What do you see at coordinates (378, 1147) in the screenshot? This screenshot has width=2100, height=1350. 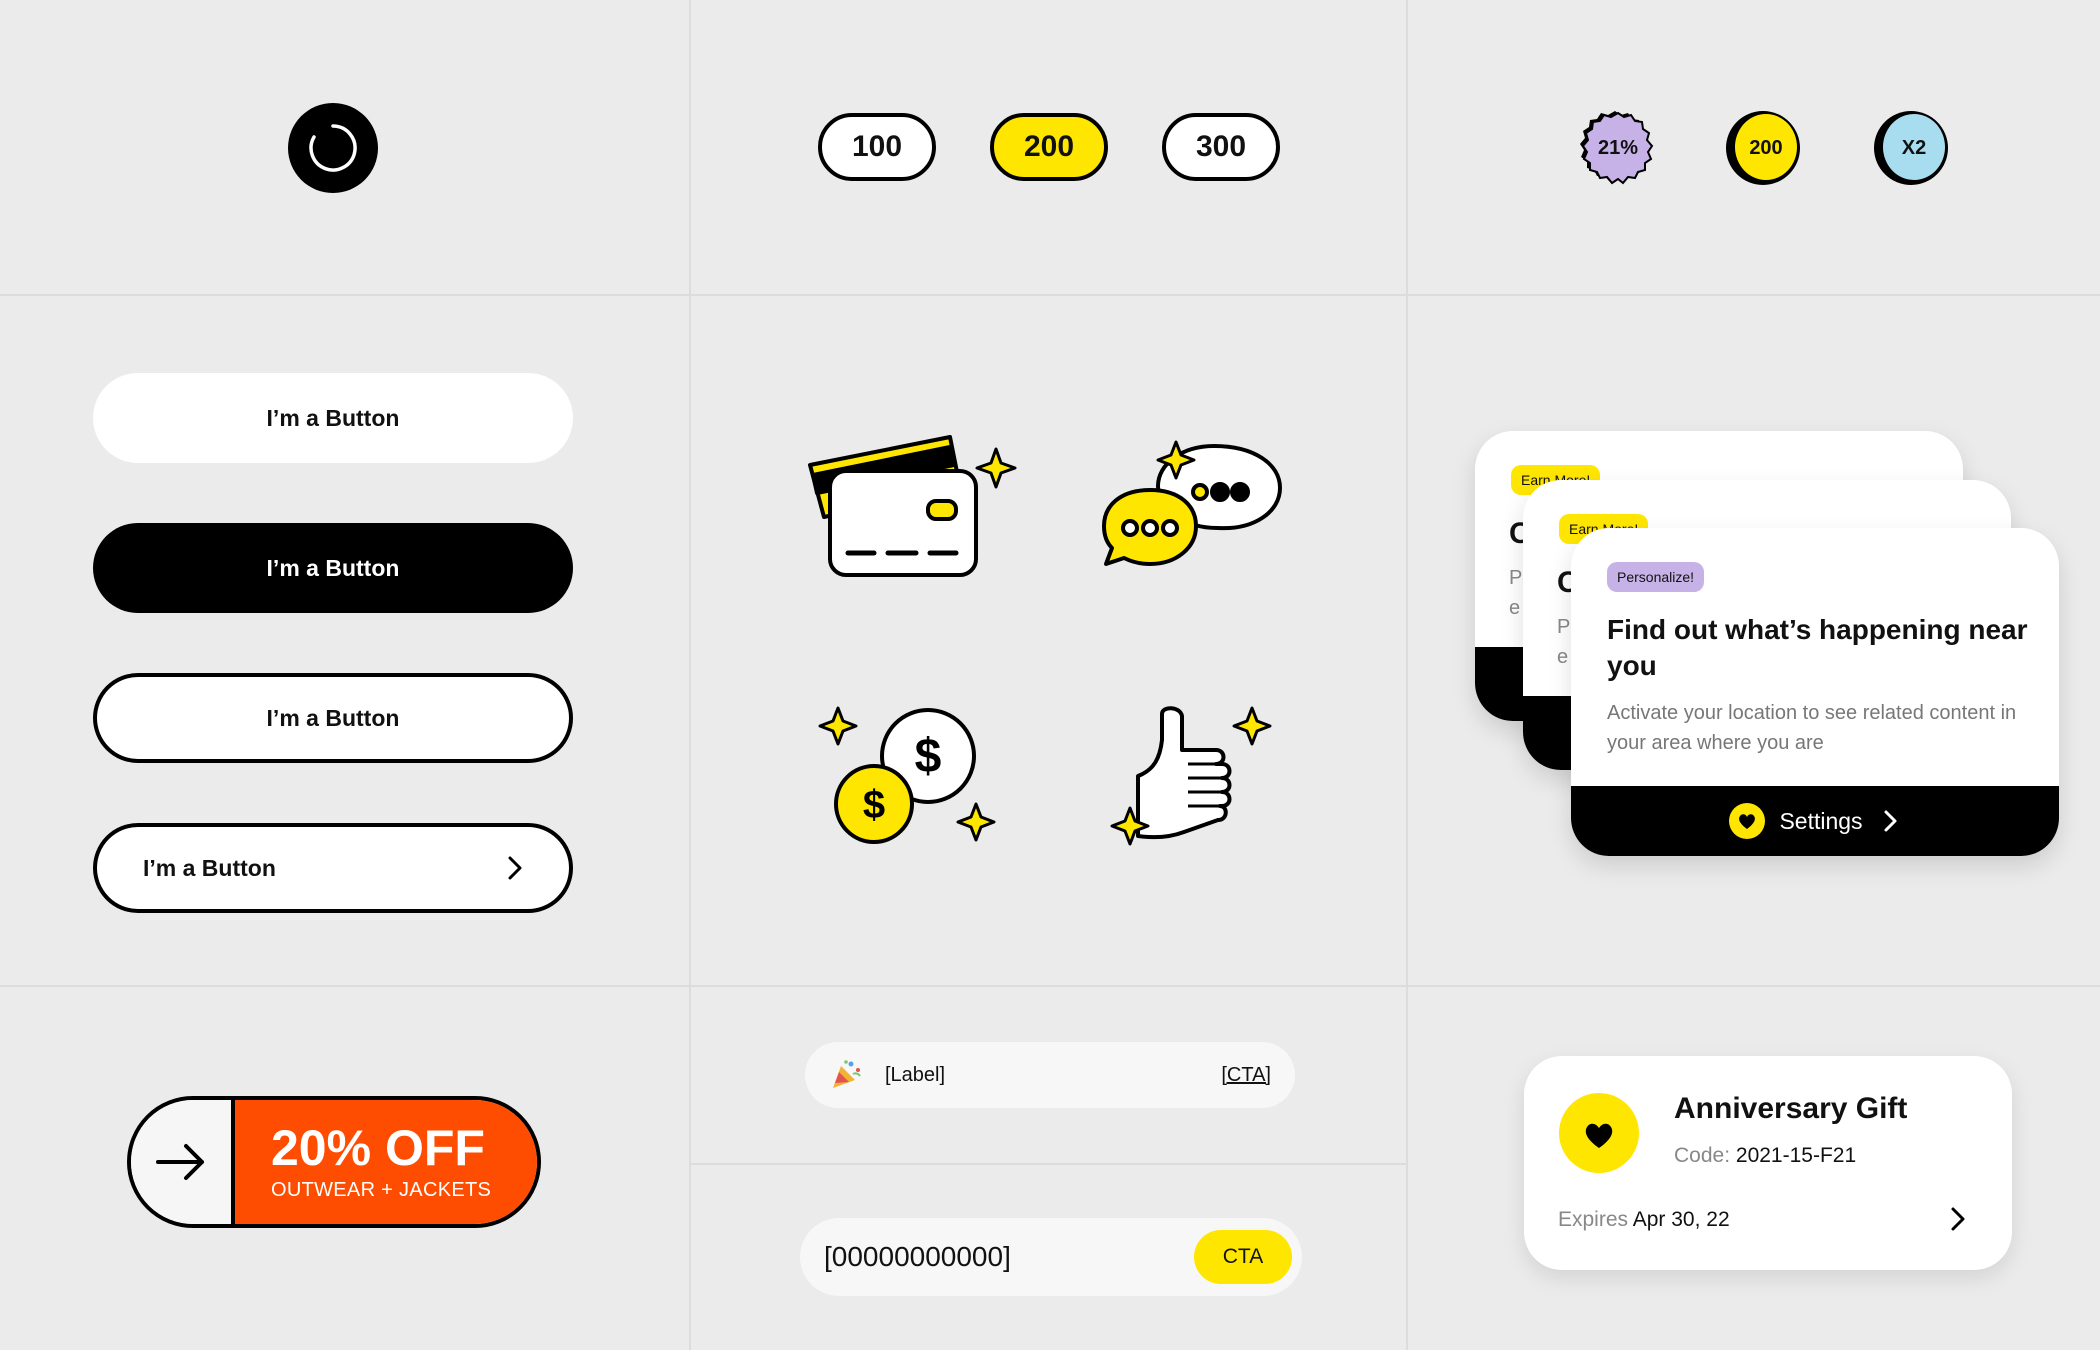 I see `promo-title: 20% OFF` at bounding box center [378, 1147].